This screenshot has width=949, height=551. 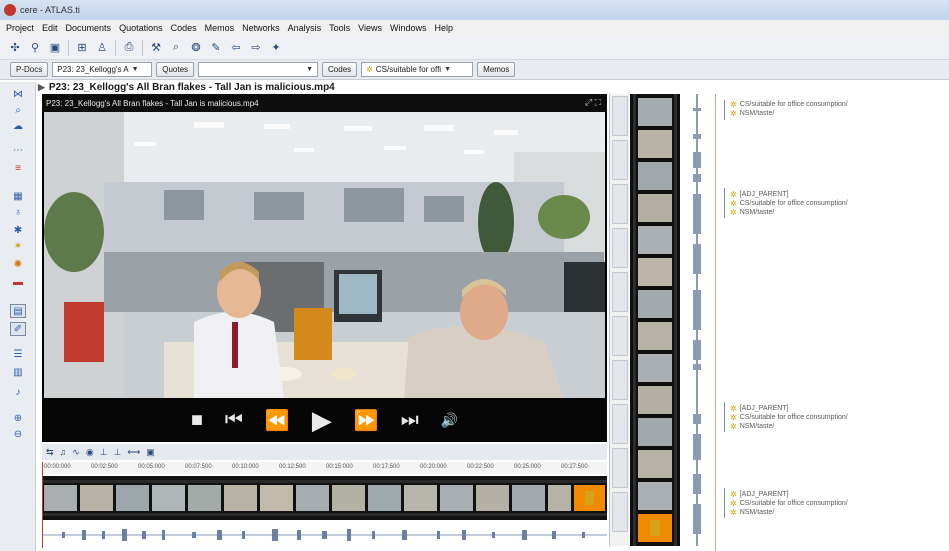 What do you see at coordinates (50, 452) in the screenshot?
I see `loop-icon: ⇆` at bounding box center [50, 452].